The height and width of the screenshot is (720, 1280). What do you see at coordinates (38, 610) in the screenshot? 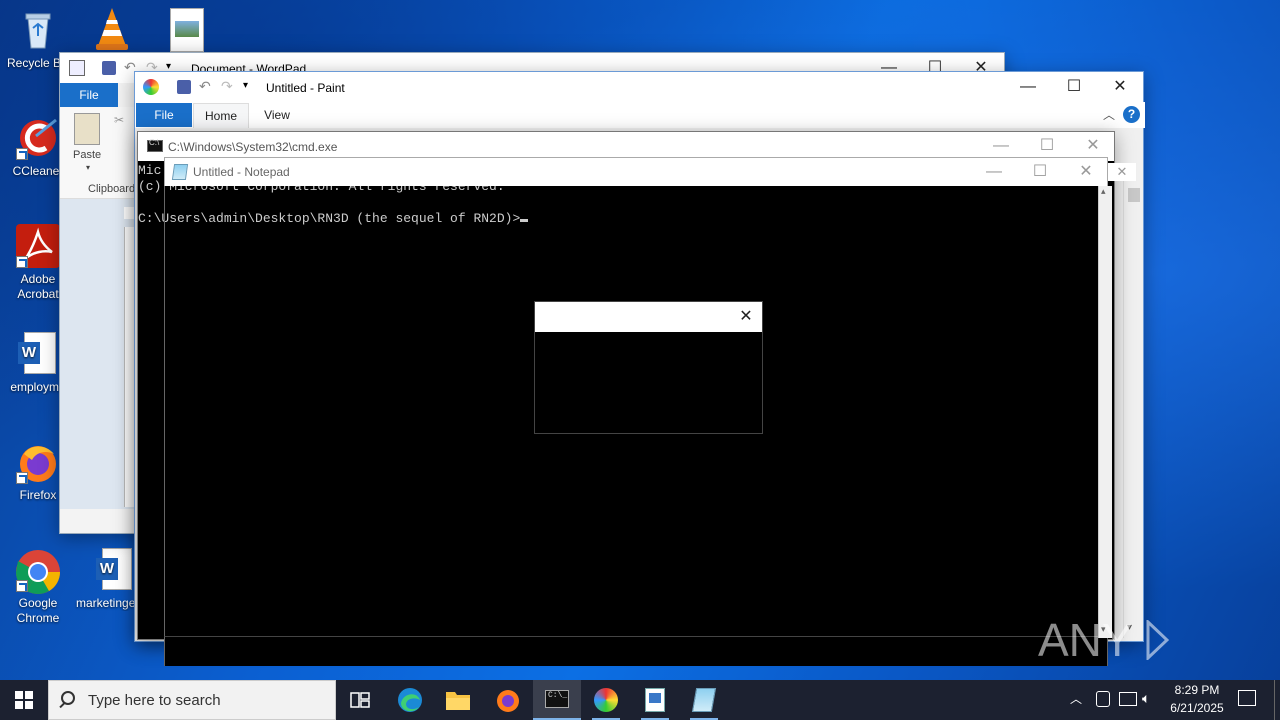
I see `desktop-icon-label: Google Chrome` at bounding box center [38, 610].